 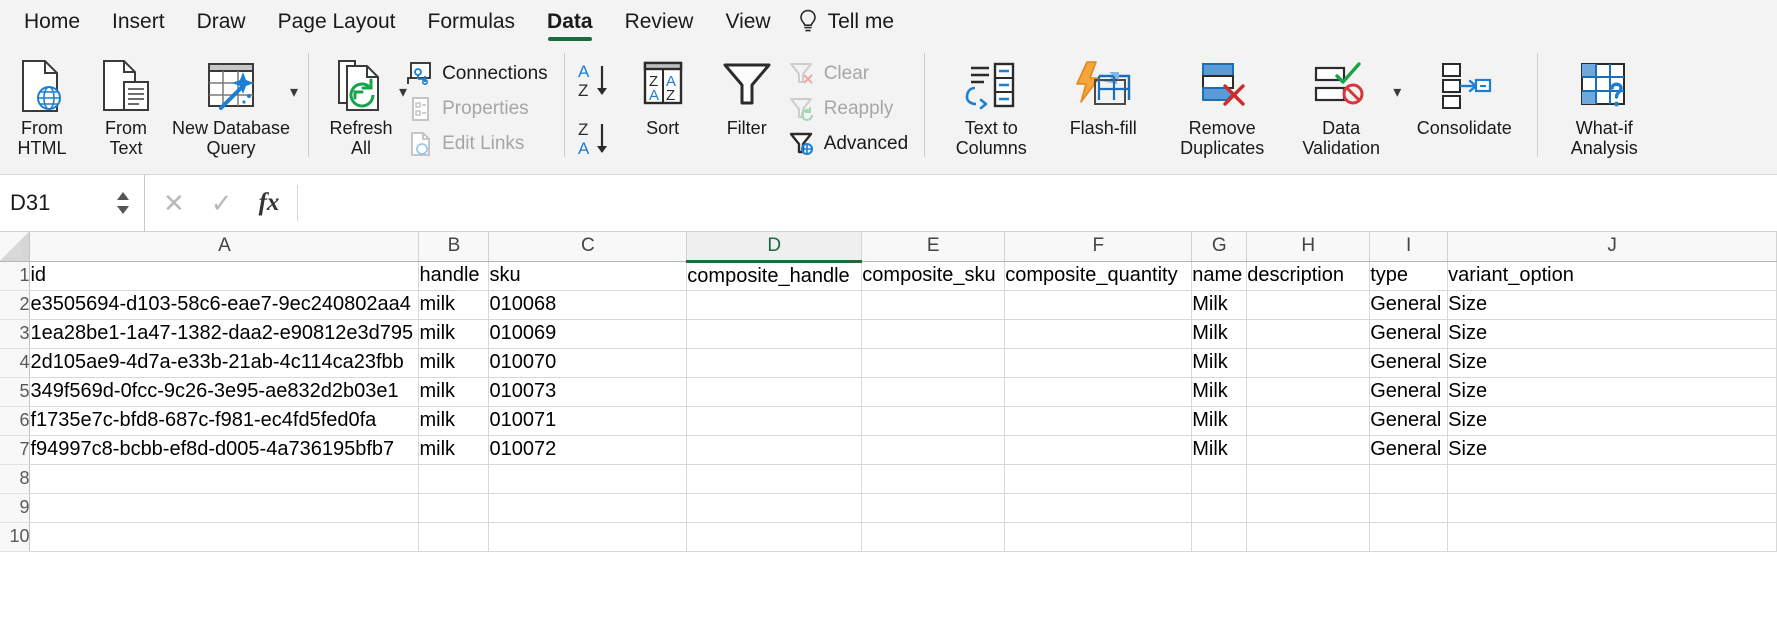 I want to click on cell-F10, so click(x=1098, y=537).